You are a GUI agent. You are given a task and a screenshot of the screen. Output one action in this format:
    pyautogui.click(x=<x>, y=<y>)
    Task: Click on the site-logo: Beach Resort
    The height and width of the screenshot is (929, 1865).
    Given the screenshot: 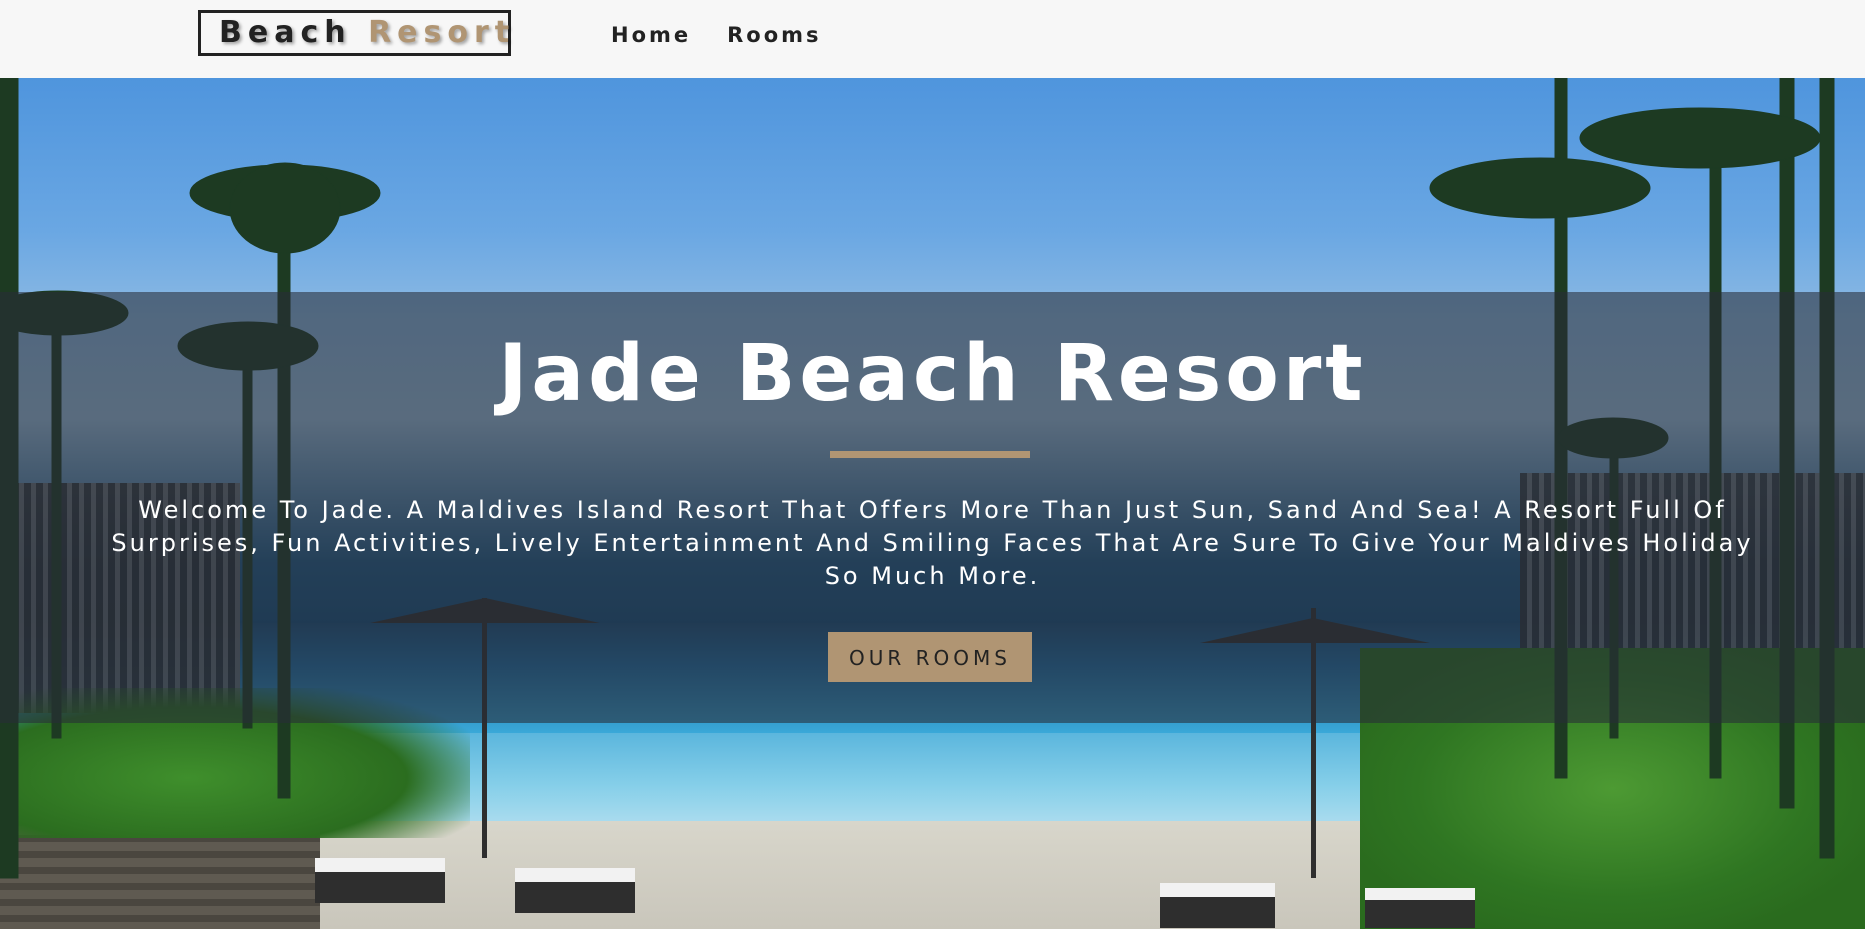 What is the action you would take?
    pyautogui.click(x=354, y=33)
    